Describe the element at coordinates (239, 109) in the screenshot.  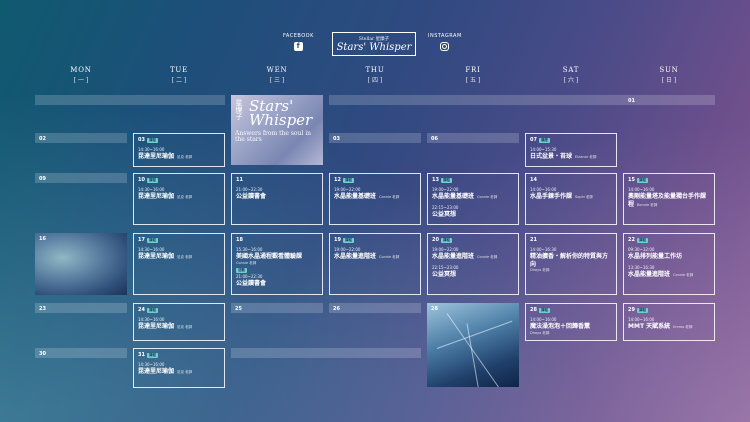
I see `banner-vertical-text: 星爍子` at that location.